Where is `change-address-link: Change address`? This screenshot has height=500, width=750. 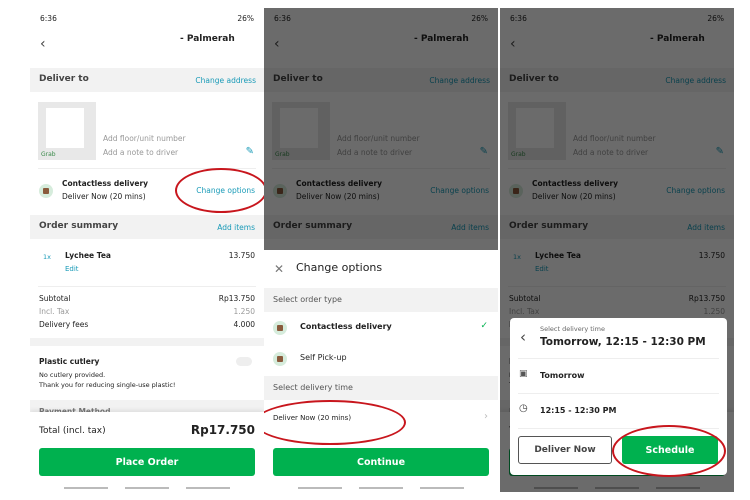
change-address-link: Change address is located at coordinates (225, 80).